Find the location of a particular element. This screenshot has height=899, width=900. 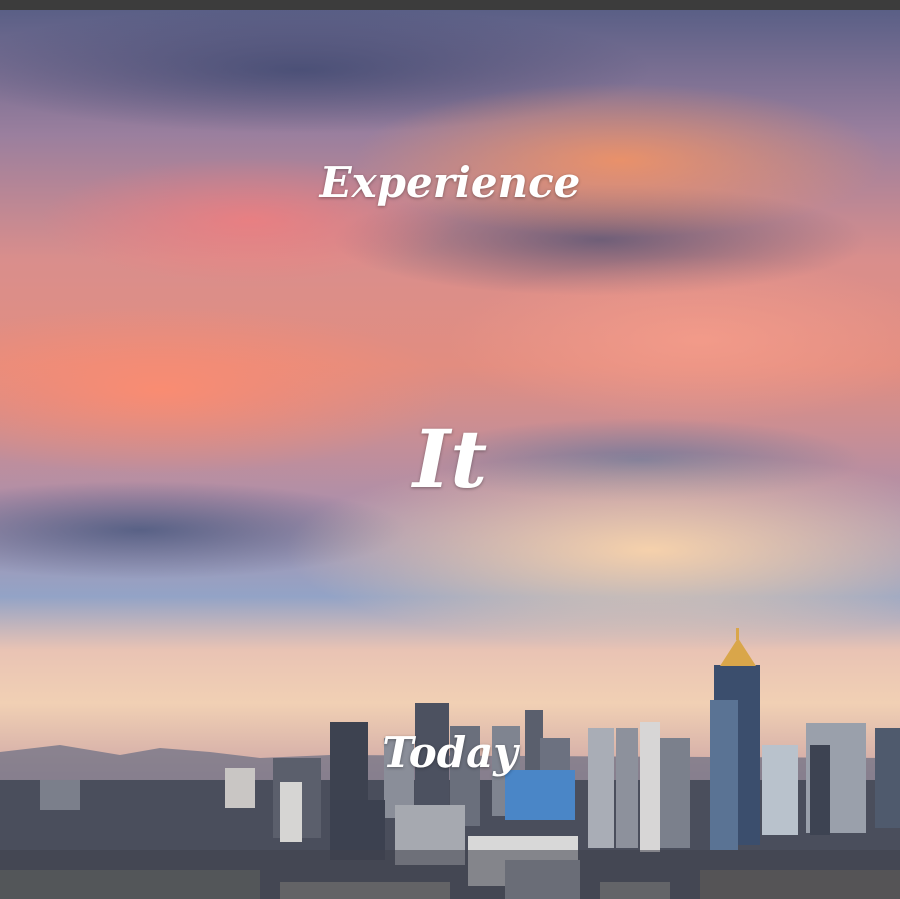

headline-it: It is located at coordinates (450, 459).